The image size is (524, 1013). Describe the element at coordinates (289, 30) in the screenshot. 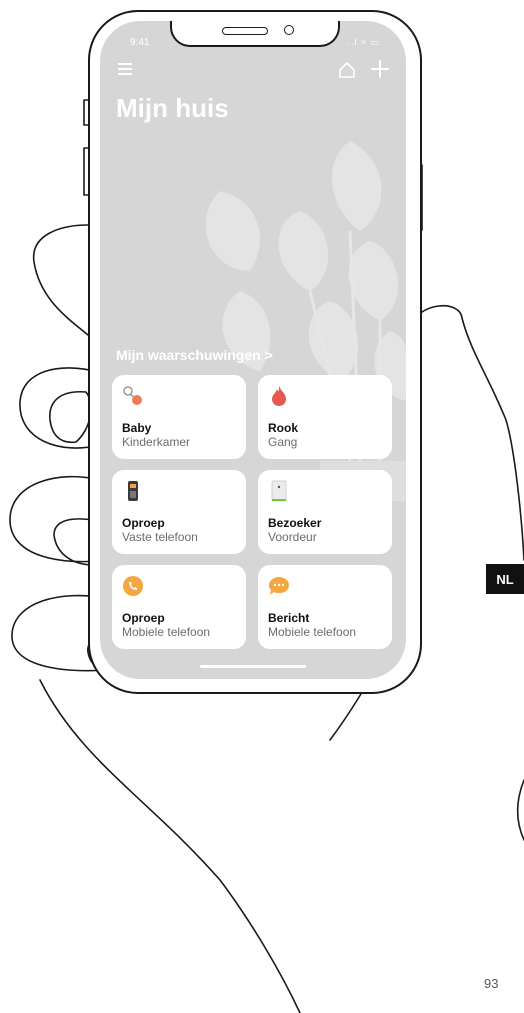

I see `front-camera` at that location.